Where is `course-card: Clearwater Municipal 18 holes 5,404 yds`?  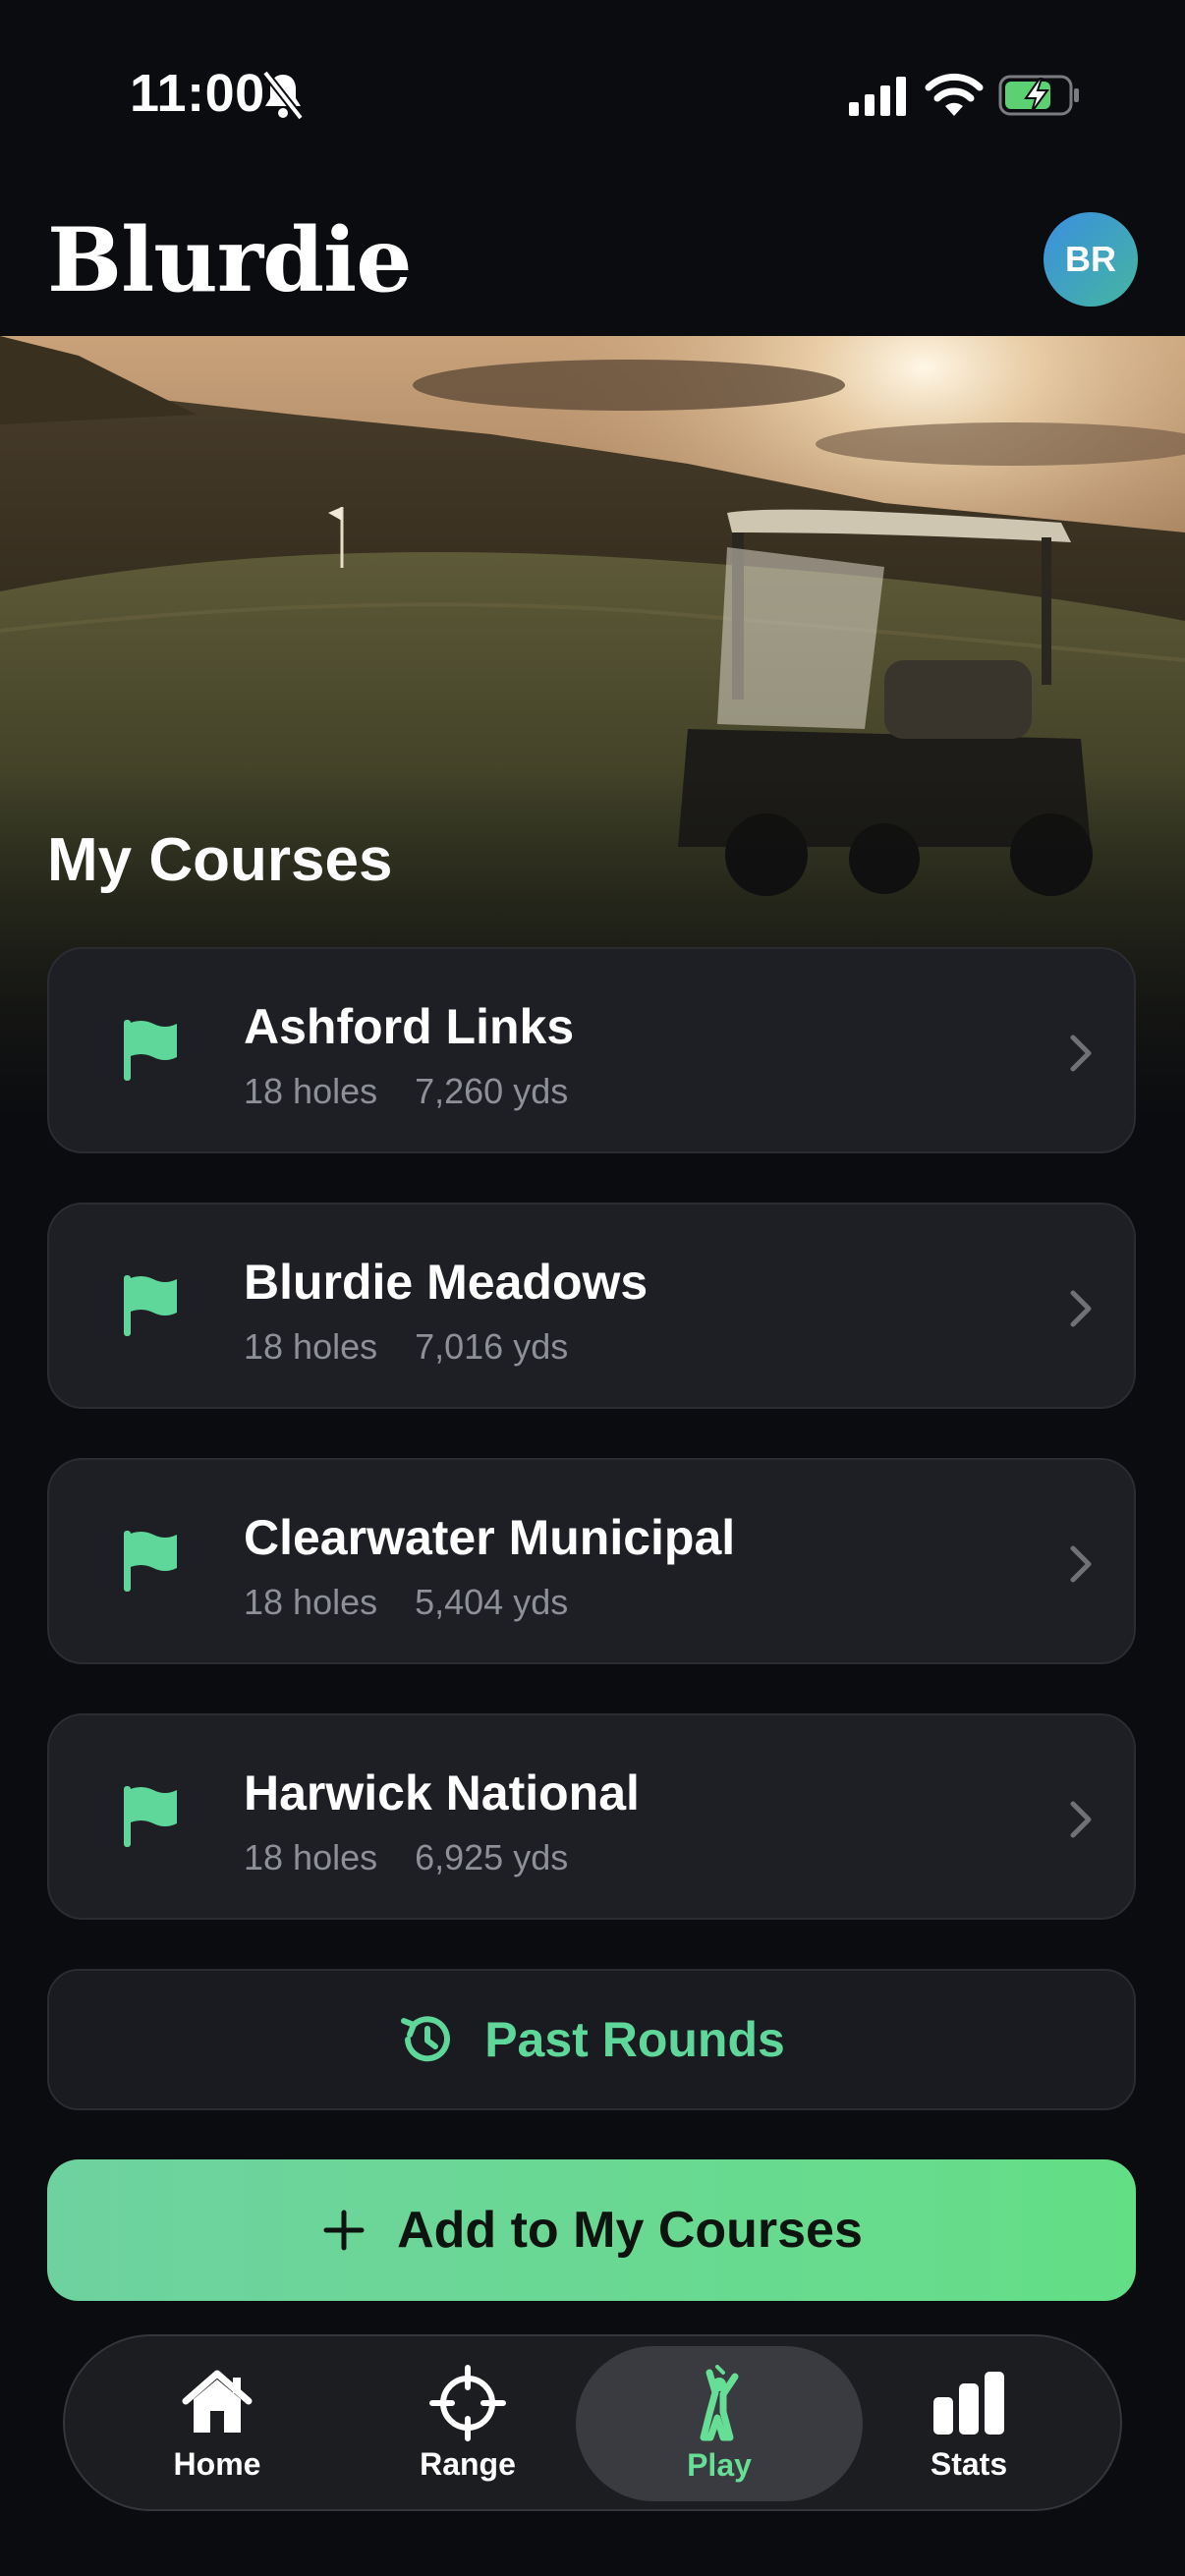
course-card: Clearwater Municipal 18 holes 5,404 yds is located at coordinates (592, 1561).